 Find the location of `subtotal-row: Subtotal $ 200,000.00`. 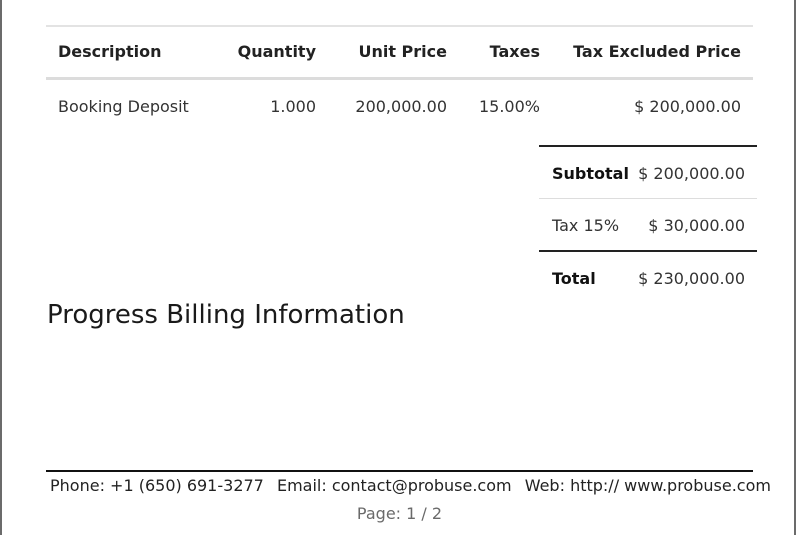

subtotal-row: Subtotal $ 200,000.00 is located at coordinates (648, 172).